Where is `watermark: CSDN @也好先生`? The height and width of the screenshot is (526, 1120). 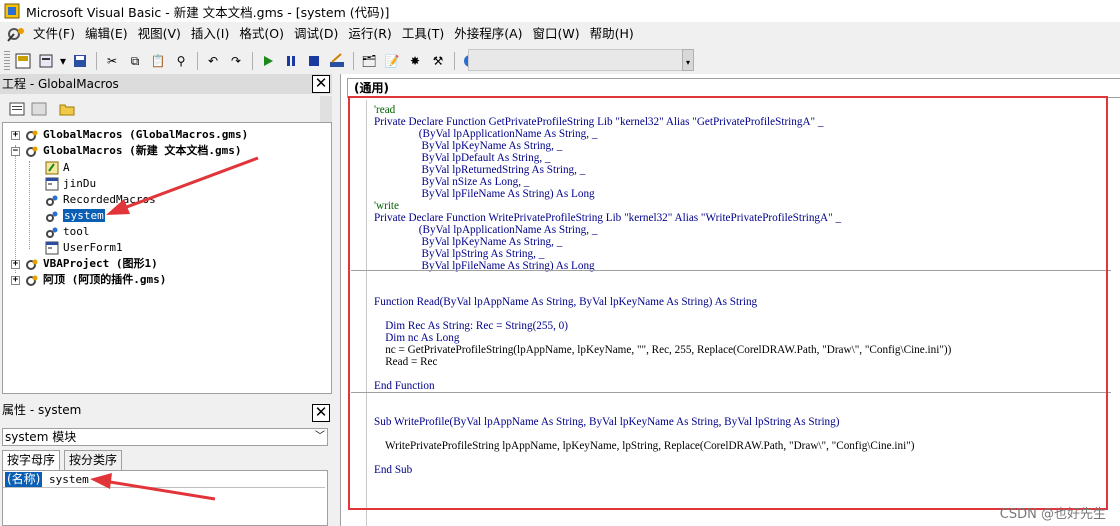
watermark: CSDN @也好先生 is located at coordinates (1052, 514).